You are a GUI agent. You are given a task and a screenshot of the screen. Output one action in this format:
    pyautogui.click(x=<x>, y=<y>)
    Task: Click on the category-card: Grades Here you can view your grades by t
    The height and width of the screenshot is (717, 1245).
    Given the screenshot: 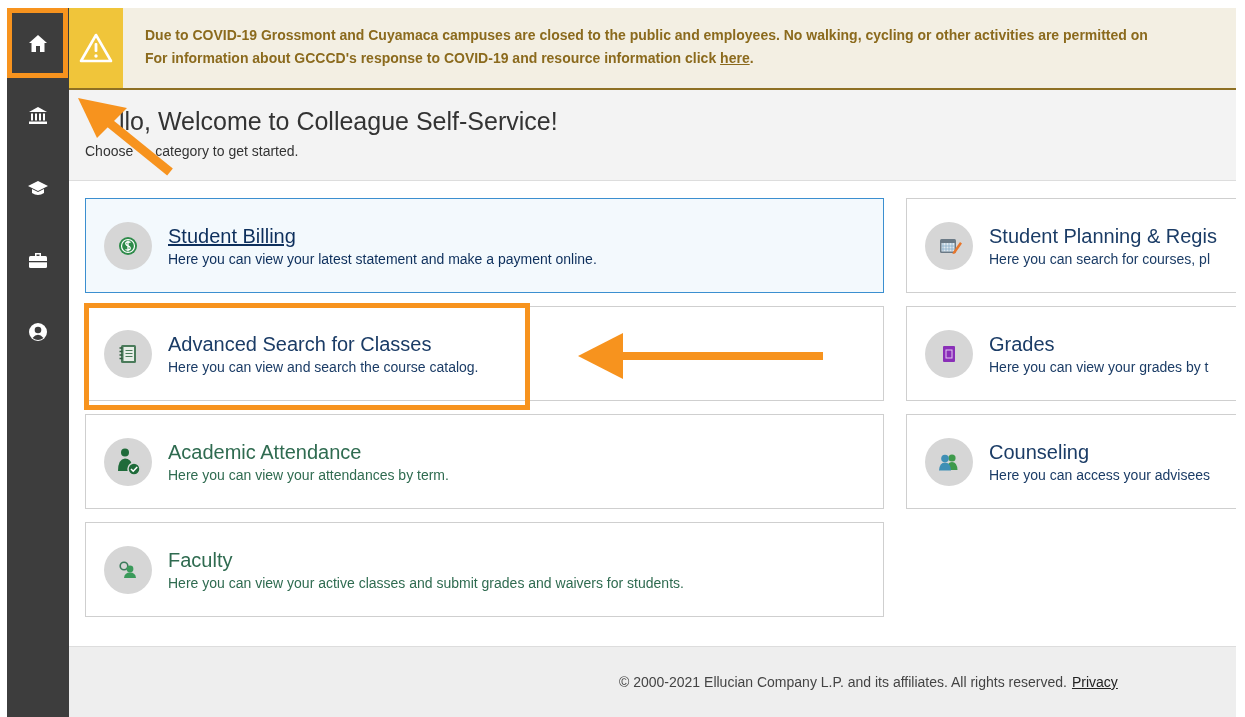 What is the action you would take?
    pyautogui.click(x=1071, y=353)
    